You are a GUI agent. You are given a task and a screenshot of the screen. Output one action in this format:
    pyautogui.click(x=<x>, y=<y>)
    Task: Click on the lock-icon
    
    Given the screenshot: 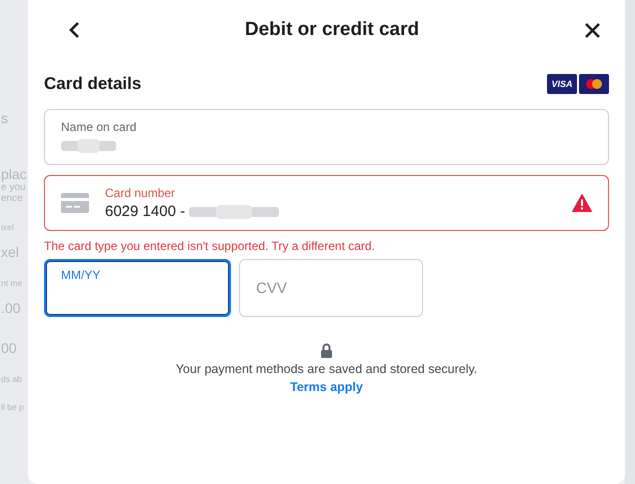 What is the action you would take?
    pyautogui.click(x=326, y=350)
    